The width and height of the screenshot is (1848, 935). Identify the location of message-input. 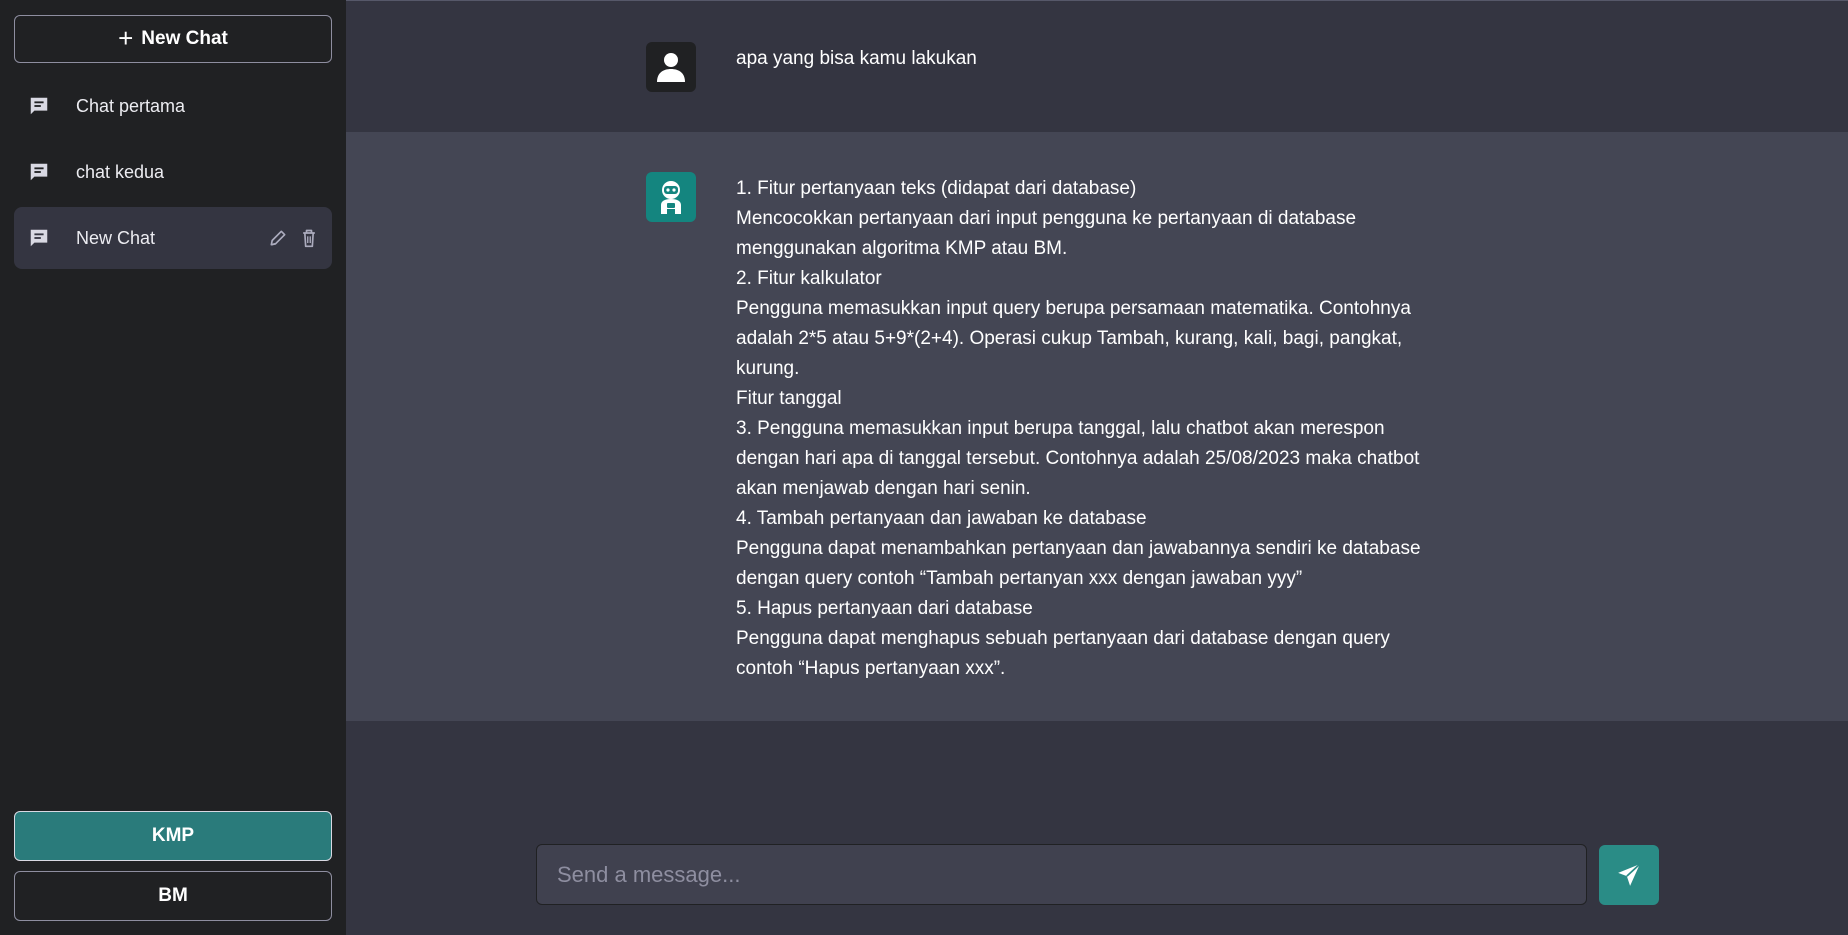
(1061, 874).